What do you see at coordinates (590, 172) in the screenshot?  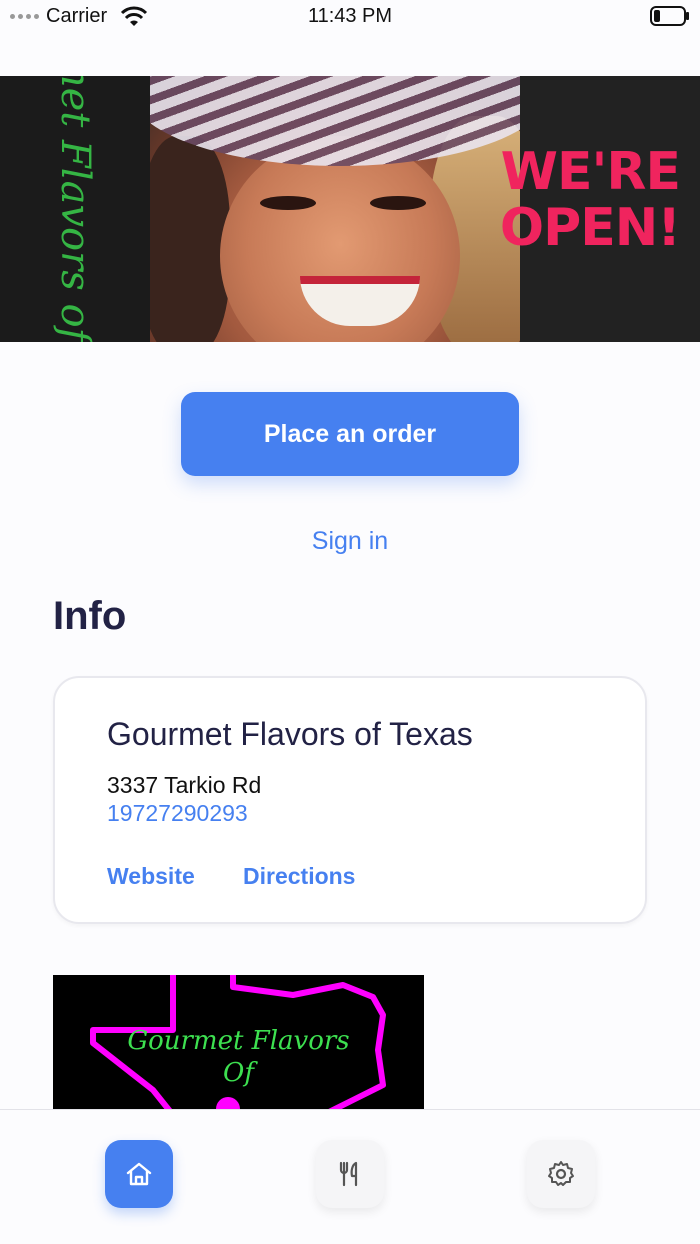 I see `open-headline-line1: WE'RE` at bounding box center [590, 172].